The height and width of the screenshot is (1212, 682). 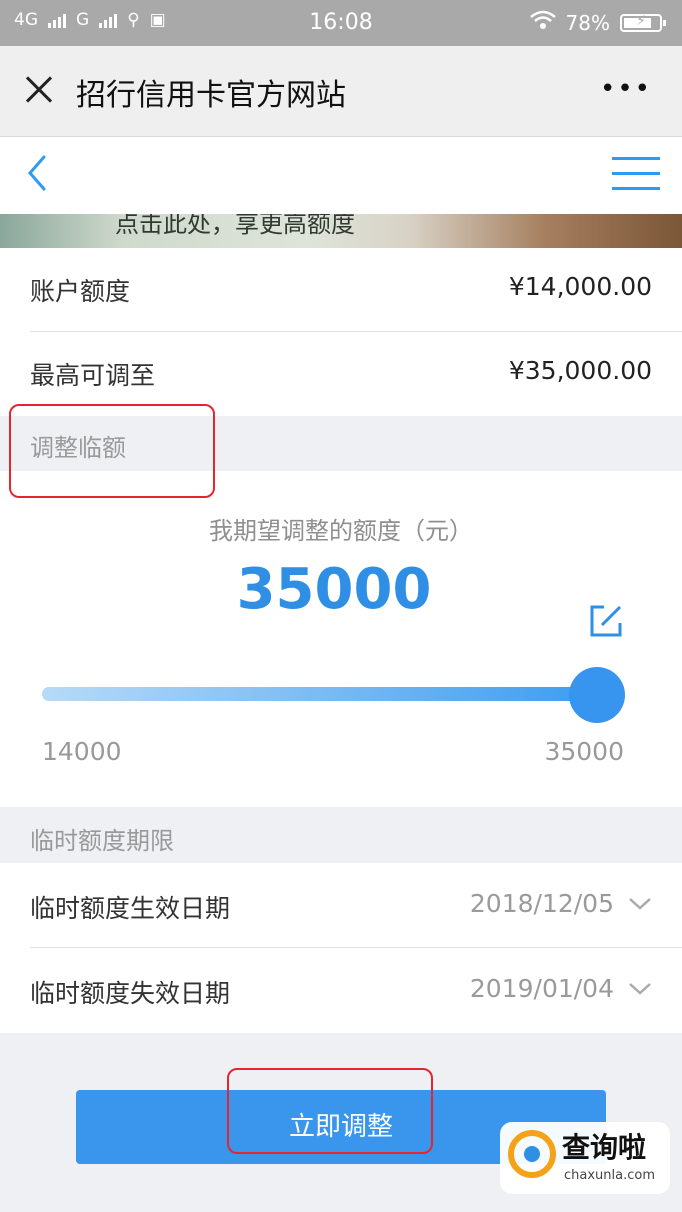 What do you see at coordinates (580, 370) in the screenshot?
I see `max-limit-value: ¥35,000.00` at bounding box center [580, 370].